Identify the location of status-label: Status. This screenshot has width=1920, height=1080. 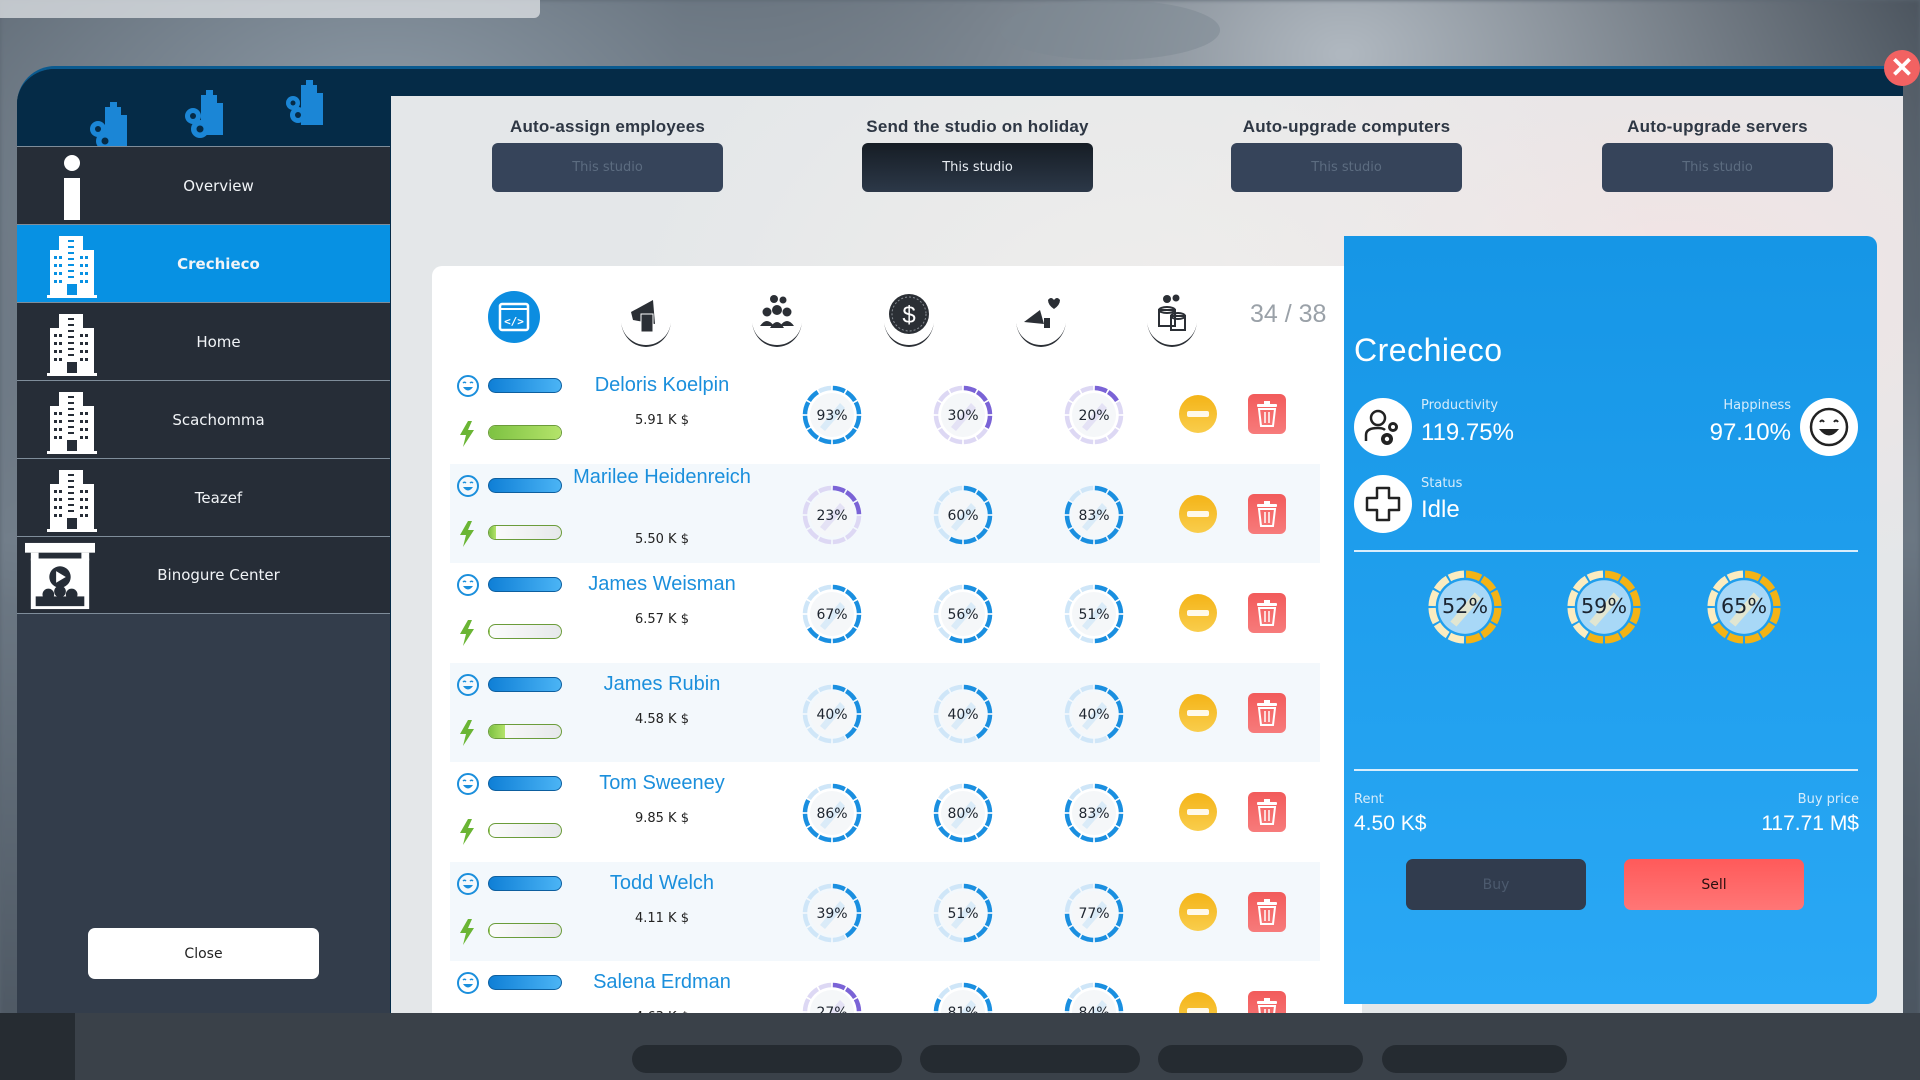
(1442, 483).